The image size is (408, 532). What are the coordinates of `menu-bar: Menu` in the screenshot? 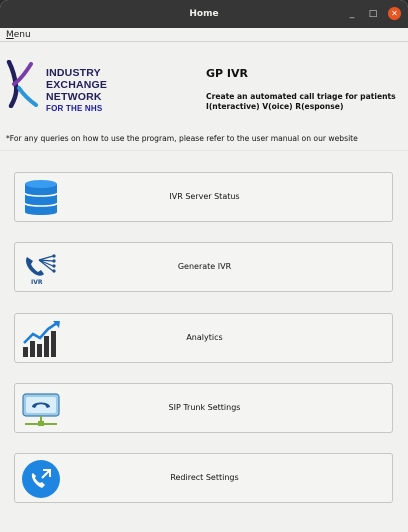 It's located at (204, 35).